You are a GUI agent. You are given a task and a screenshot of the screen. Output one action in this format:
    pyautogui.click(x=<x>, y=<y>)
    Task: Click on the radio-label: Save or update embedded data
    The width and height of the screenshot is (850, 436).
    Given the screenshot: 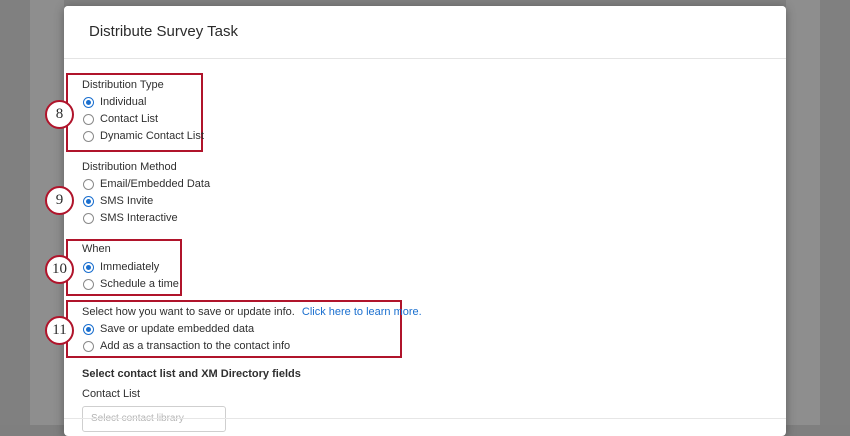 What is the action you would take?
    pyautogui.click(x=177, y=329)
    